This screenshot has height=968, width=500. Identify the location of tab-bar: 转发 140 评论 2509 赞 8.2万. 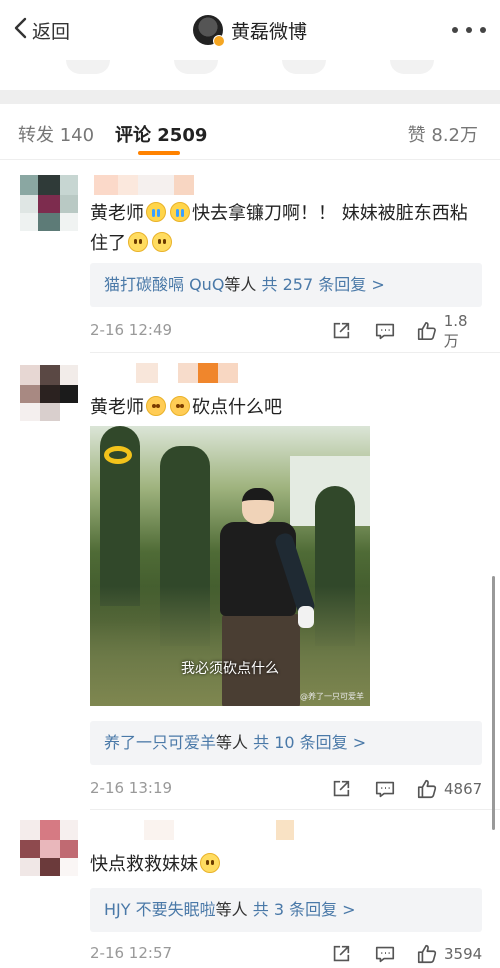
(250, 132).